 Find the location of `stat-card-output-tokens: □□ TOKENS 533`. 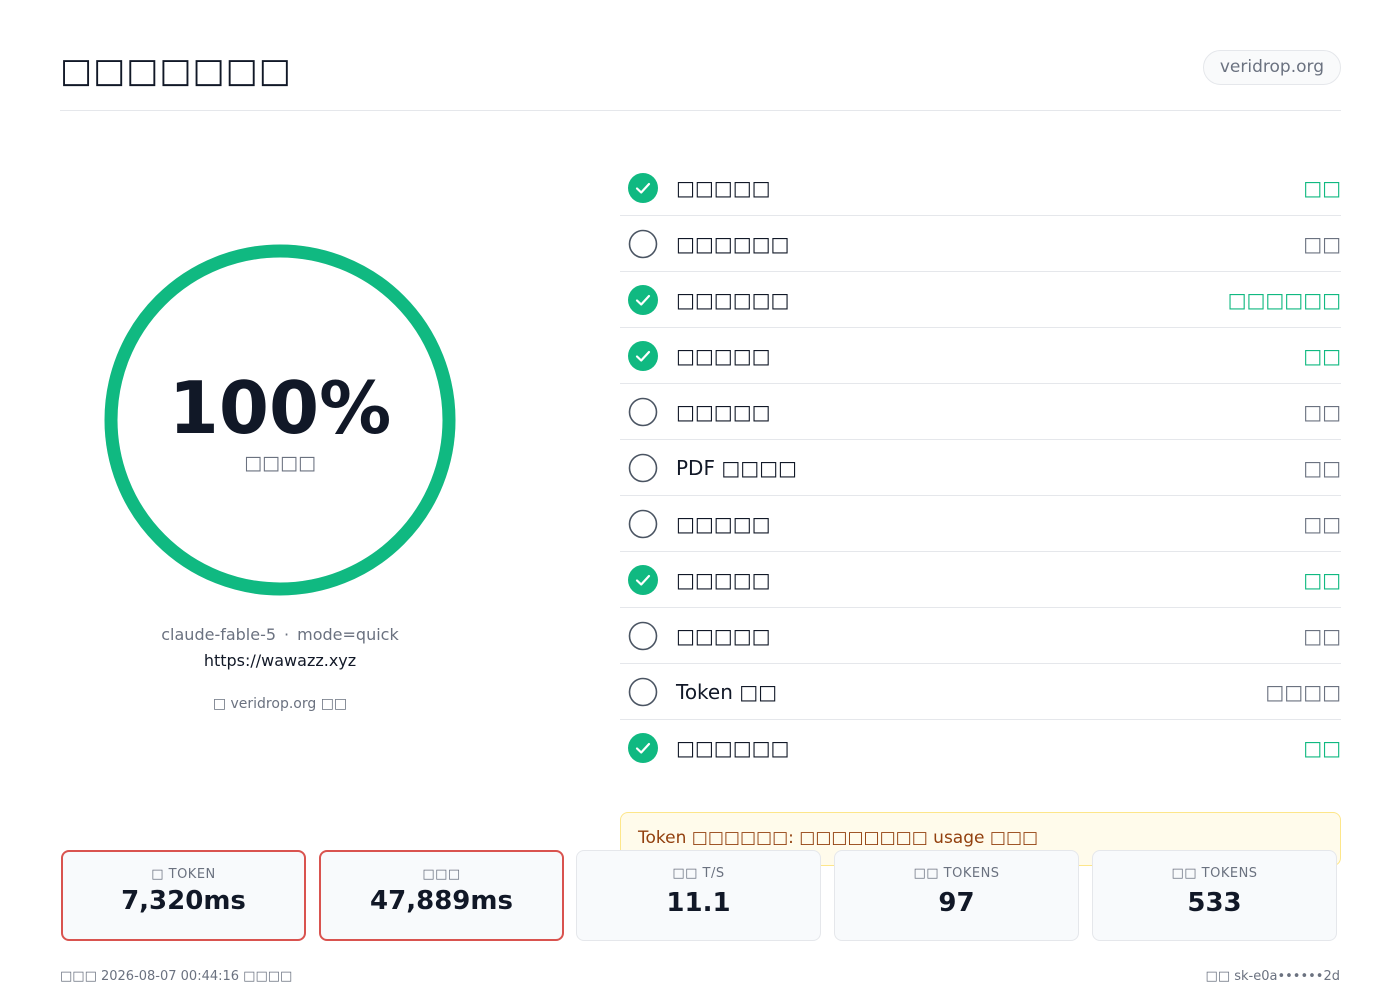

stat-card-output-tokens: □□ TOKENS 533 is located at coordinates (1214, 895).